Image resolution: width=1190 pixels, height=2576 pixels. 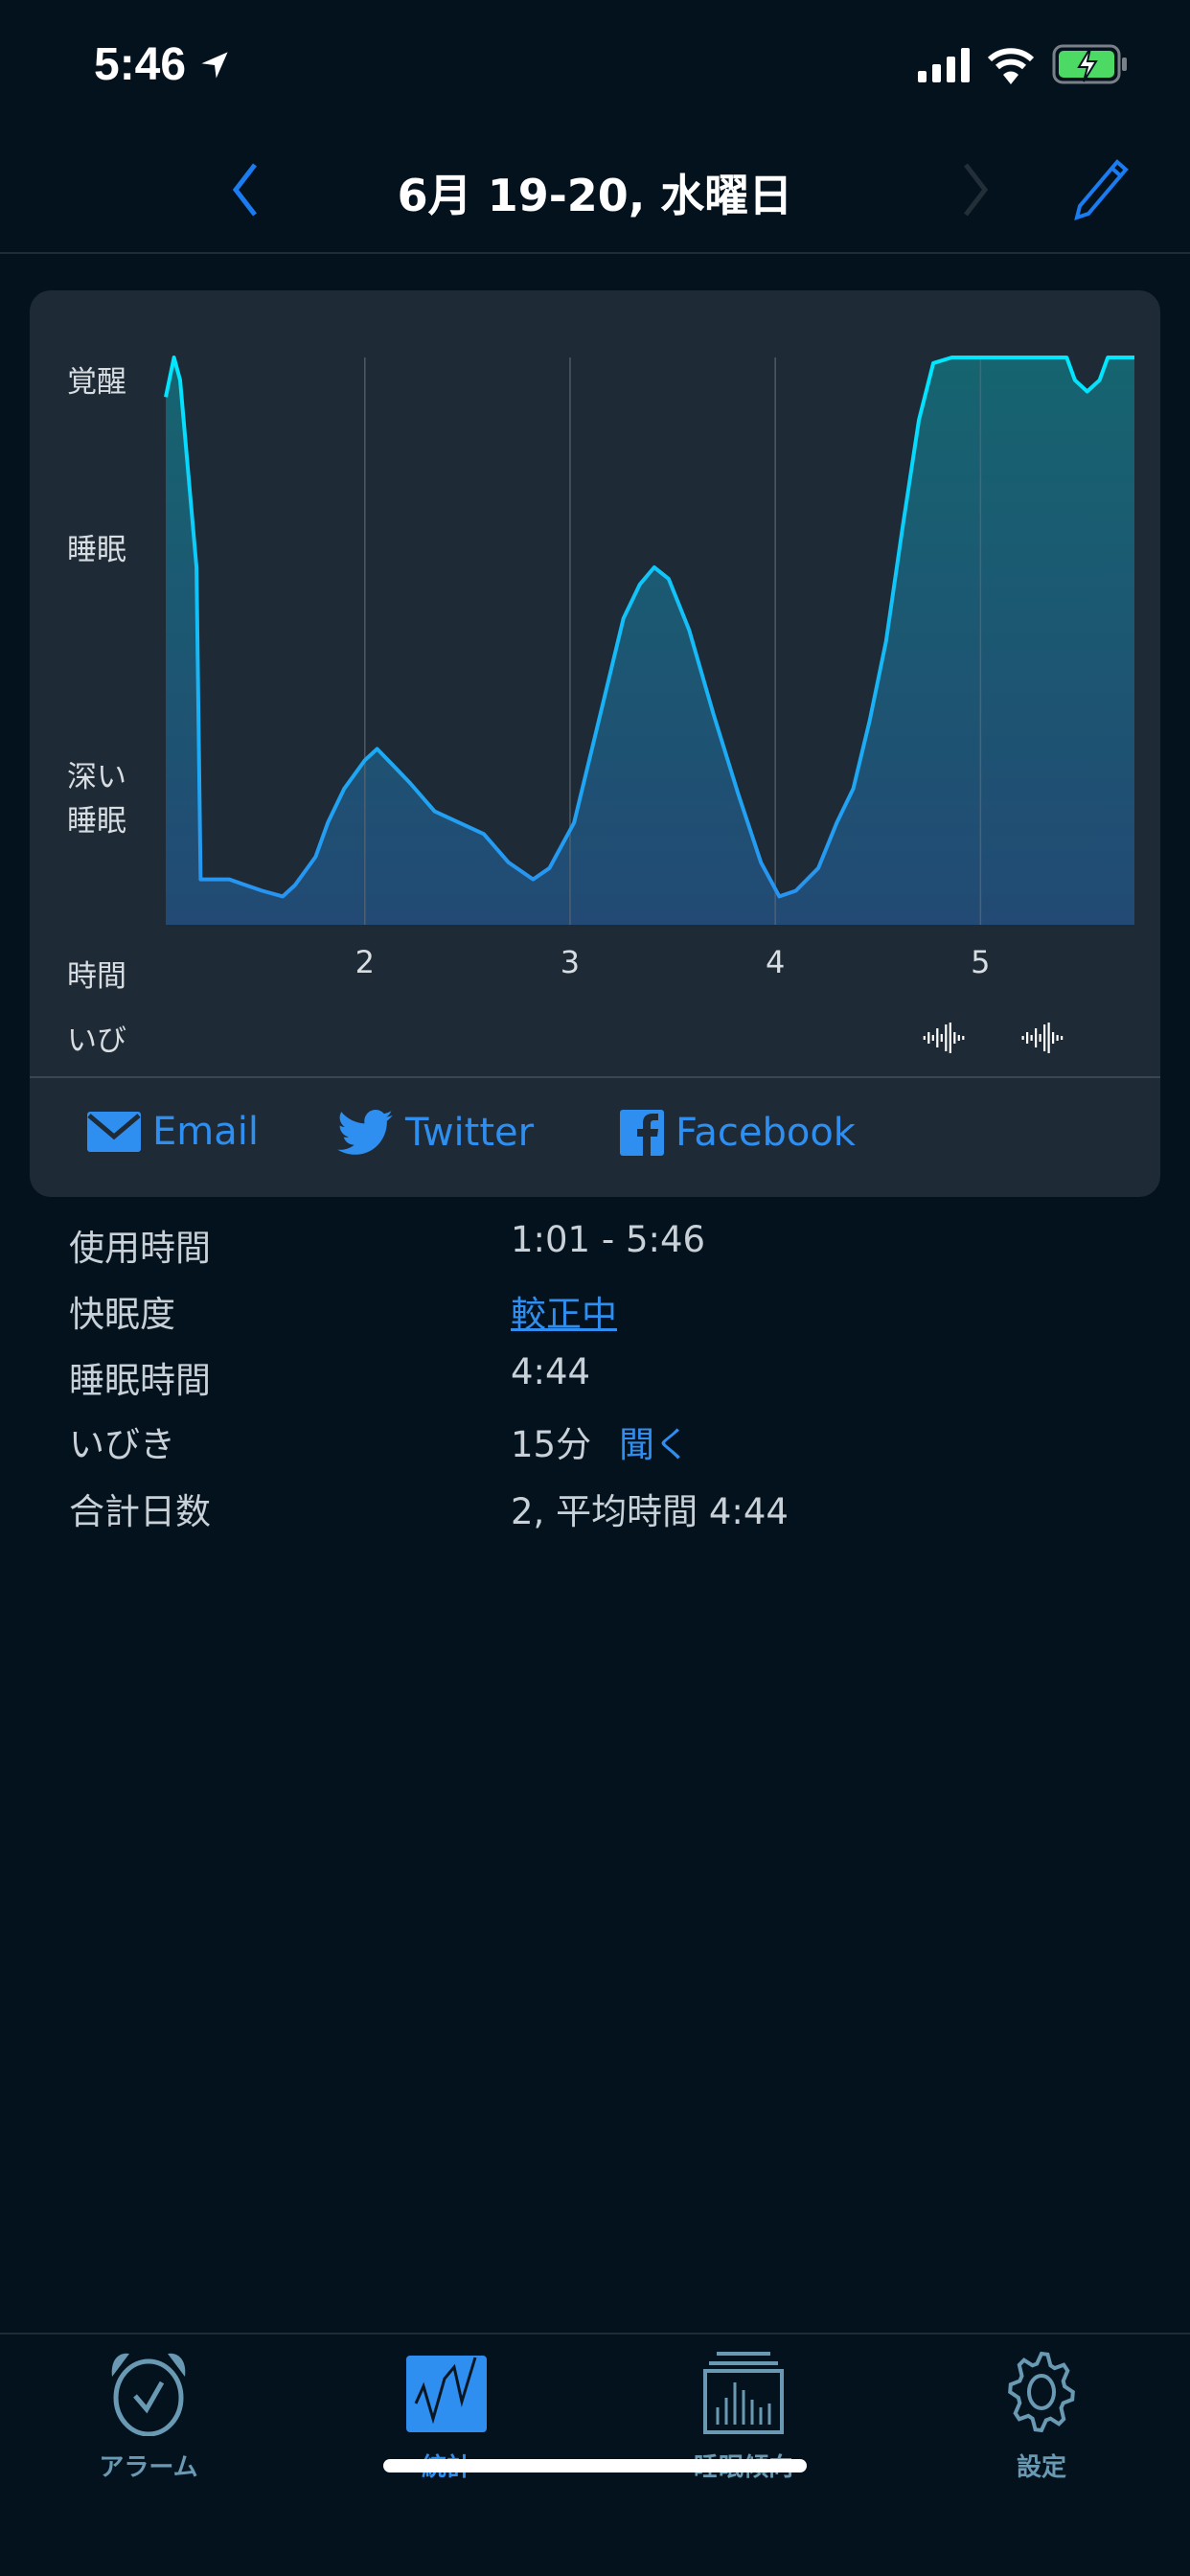 I want to click on facebook-icon, so click(x=642, y=1133).